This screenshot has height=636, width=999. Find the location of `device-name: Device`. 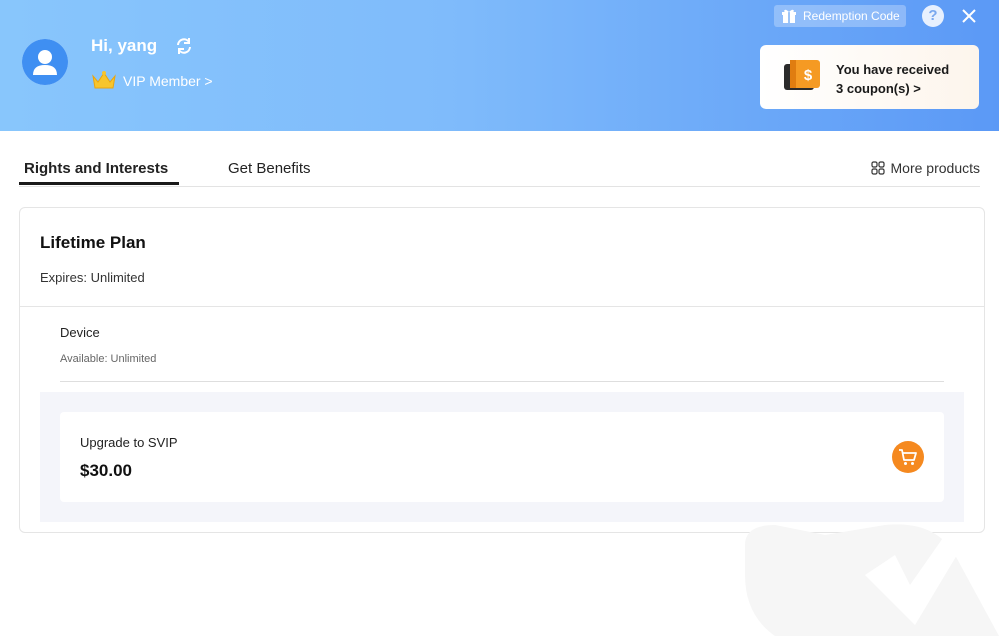

device-name: Device is located at coordinates (80, 332).